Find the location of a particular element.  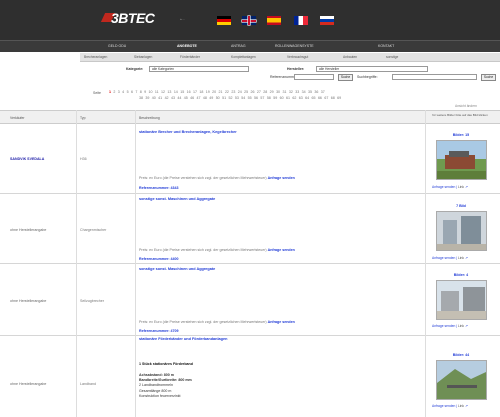

subnav-sonstige: sonstige is located at coordinates (392, 57).